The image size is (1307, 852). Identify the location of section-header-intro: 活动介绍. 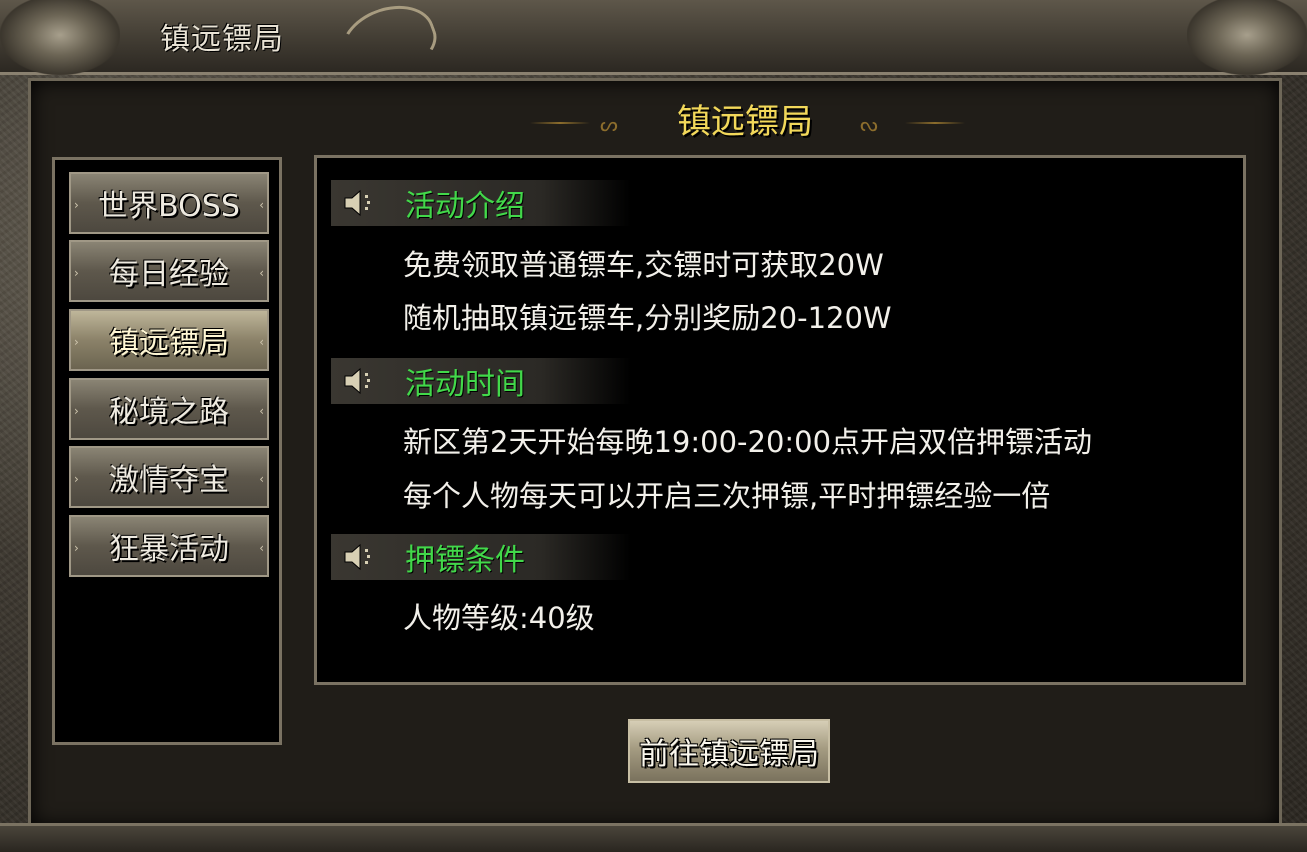
(481, 203).